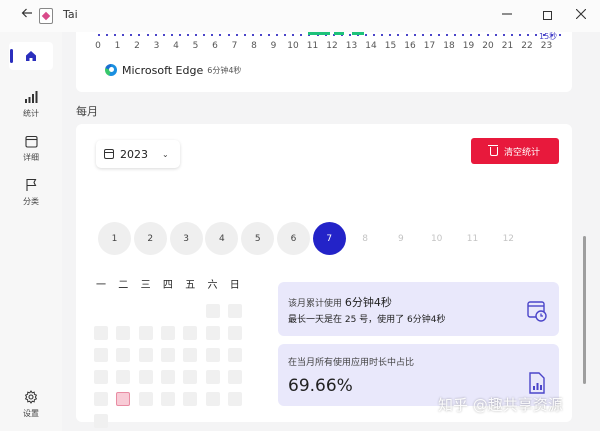  Describe the element at coordinates (492, 150) in the screenshot. I see `trash-icon` at that location.